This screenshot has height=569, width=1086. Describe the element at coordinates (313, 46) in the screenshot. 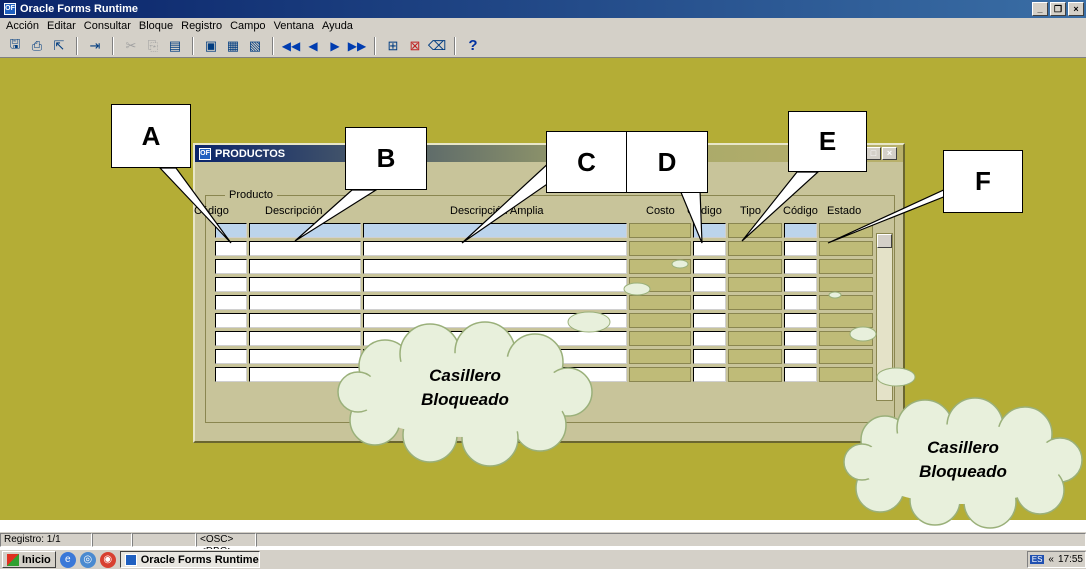

I see `previous-record-icon: ◀` at that location.